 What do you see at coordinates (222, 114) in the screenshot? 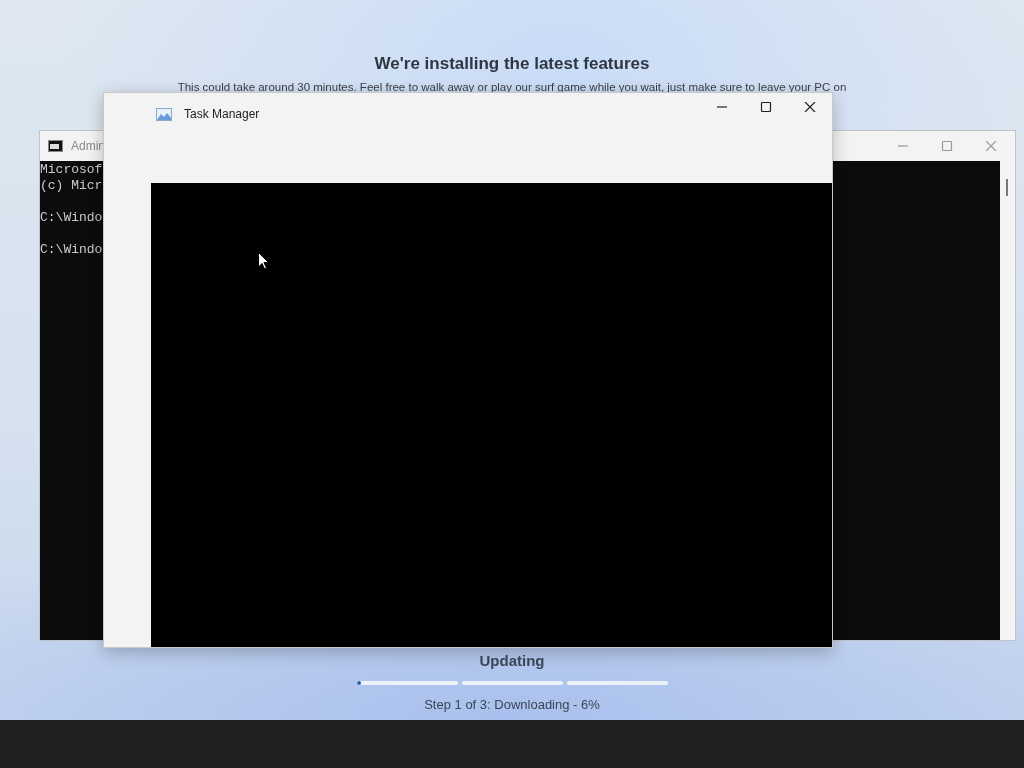
I see `window-title: Task Manager` at bounding box center [222, 114].